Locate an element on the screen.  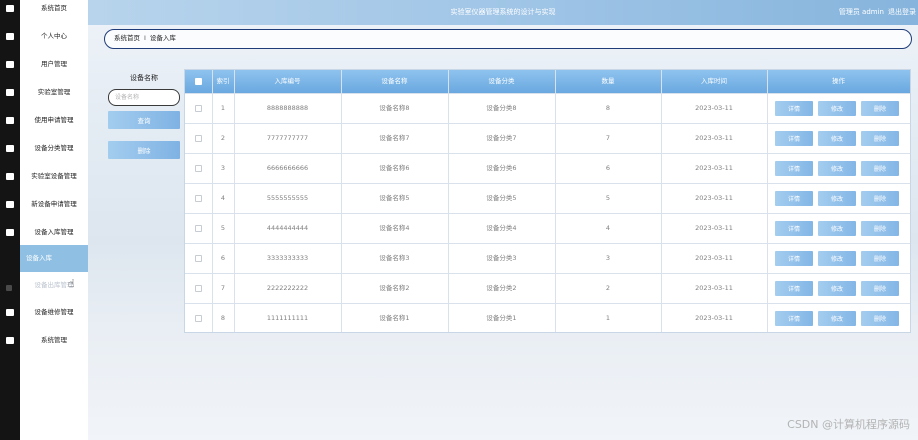
sidebar-item-stock-in-mgmt: 设备入库管理 is located at coordinates (54, 232).